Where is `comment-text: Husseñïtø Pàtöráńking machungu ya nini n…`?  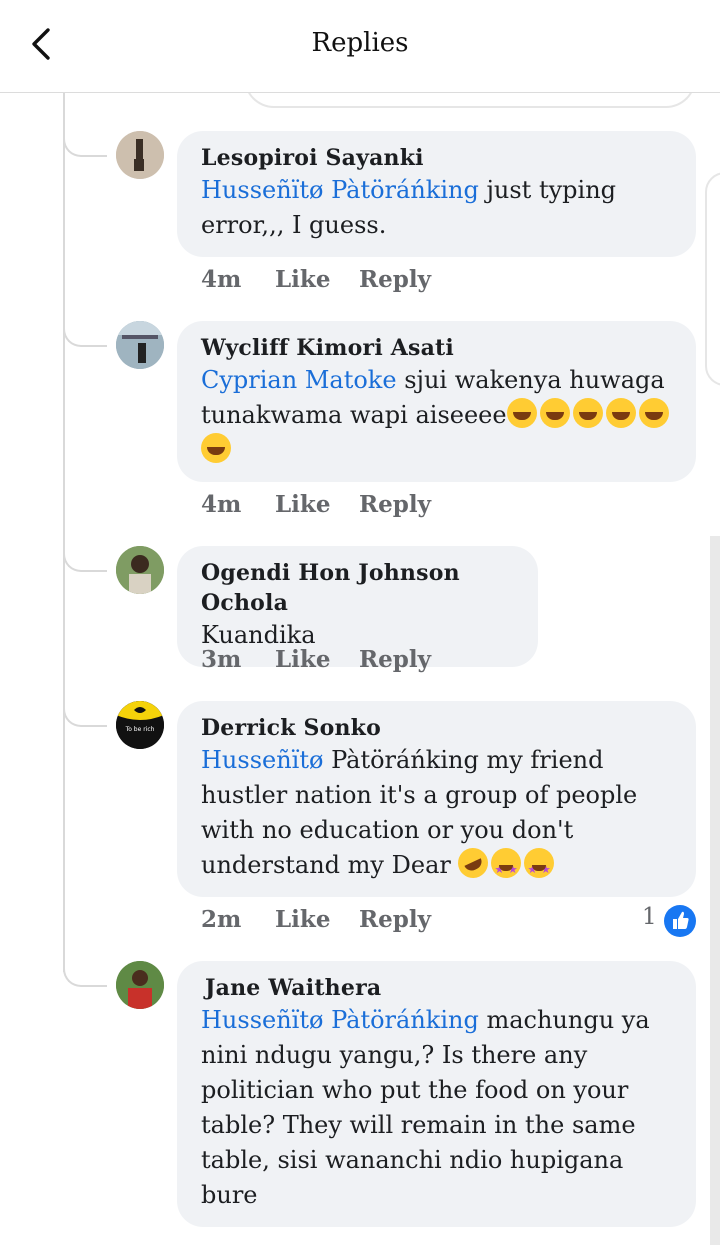 comment-text: Husseñïtø Pàtöráńking machungu ya nini n… is located at coordinates (436, 1108).